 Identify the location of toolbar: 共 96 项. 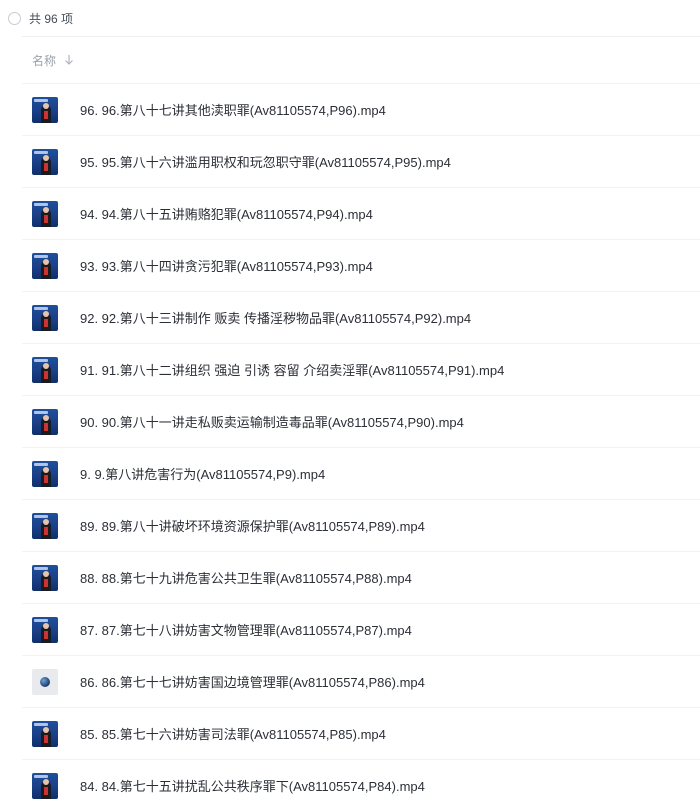
(350, 18).